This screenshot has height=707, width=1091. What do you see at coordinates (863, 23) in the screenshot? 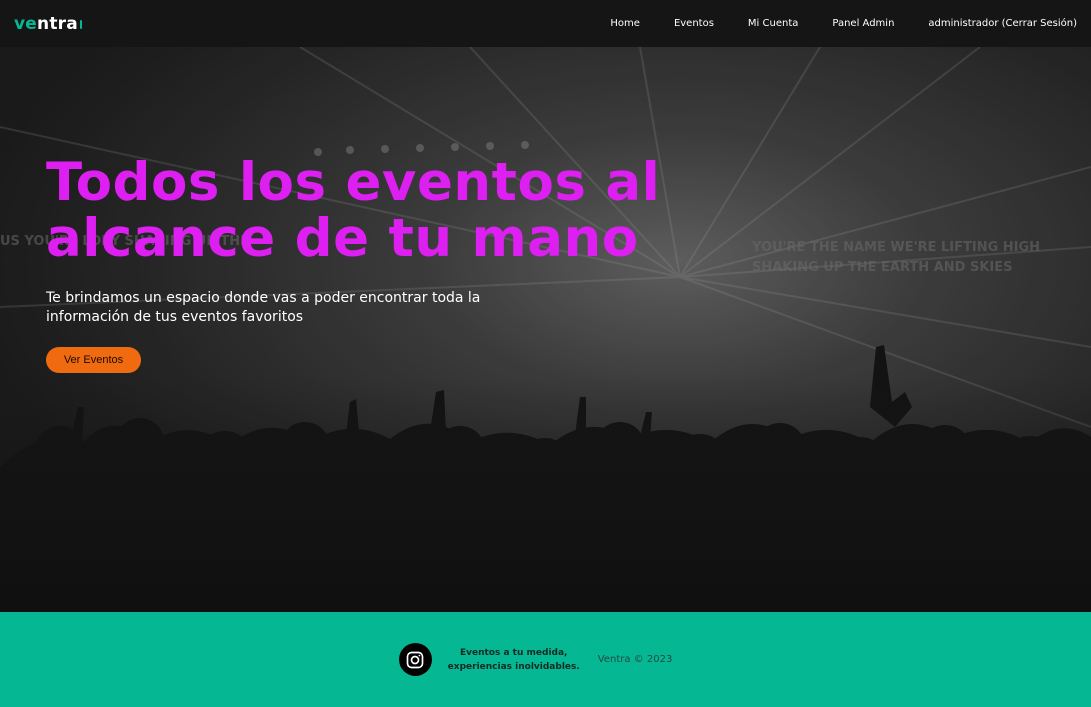
I see `nav-link-panel-admin: Panel Admin` at bounding box center [863, 23].